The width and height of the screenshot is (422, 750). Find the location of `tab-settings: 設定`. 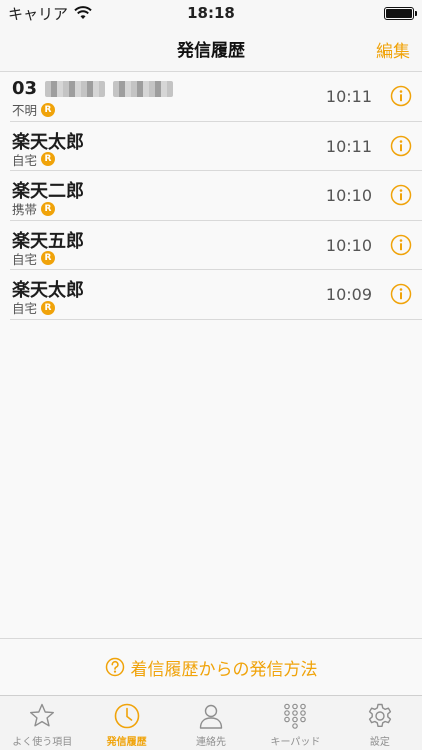

tab-settings: 設定 is located at coordinates (380, 723).